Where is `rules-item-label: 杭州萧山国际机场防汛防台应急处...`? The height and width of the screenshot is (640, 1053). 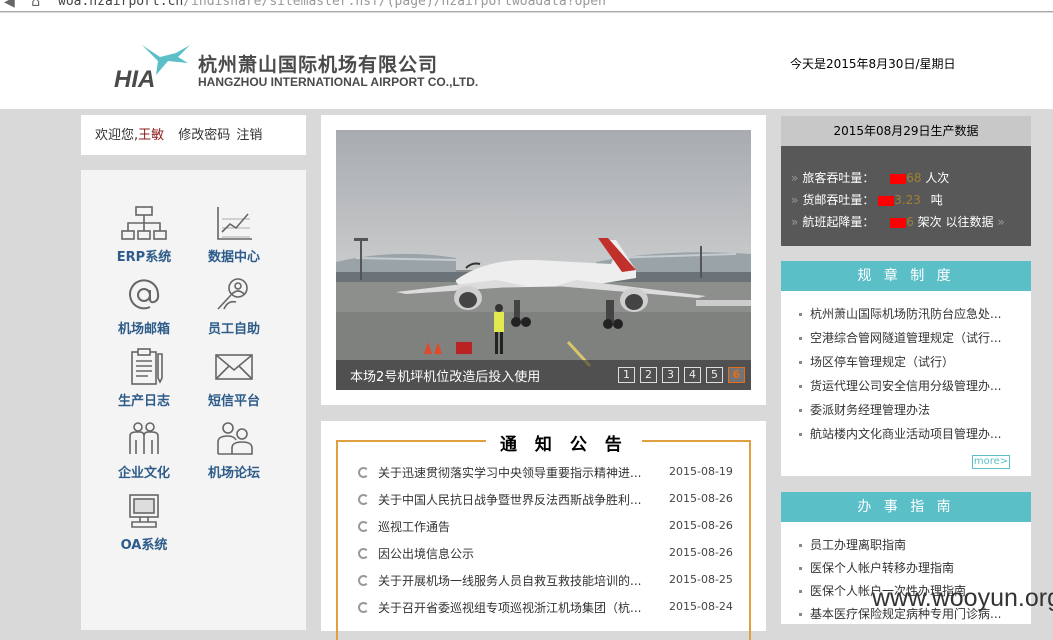
rules-item-label: 杭州萧山国际机场防汛防台应急处... is located at coordinates (906, 314).